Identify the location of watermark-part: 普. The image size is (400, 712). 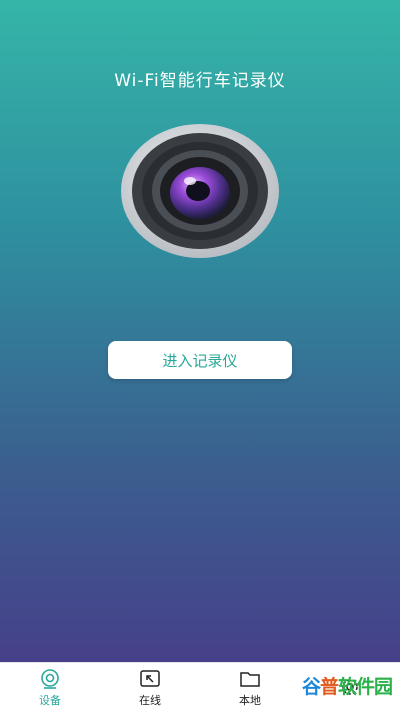
(329, 687).